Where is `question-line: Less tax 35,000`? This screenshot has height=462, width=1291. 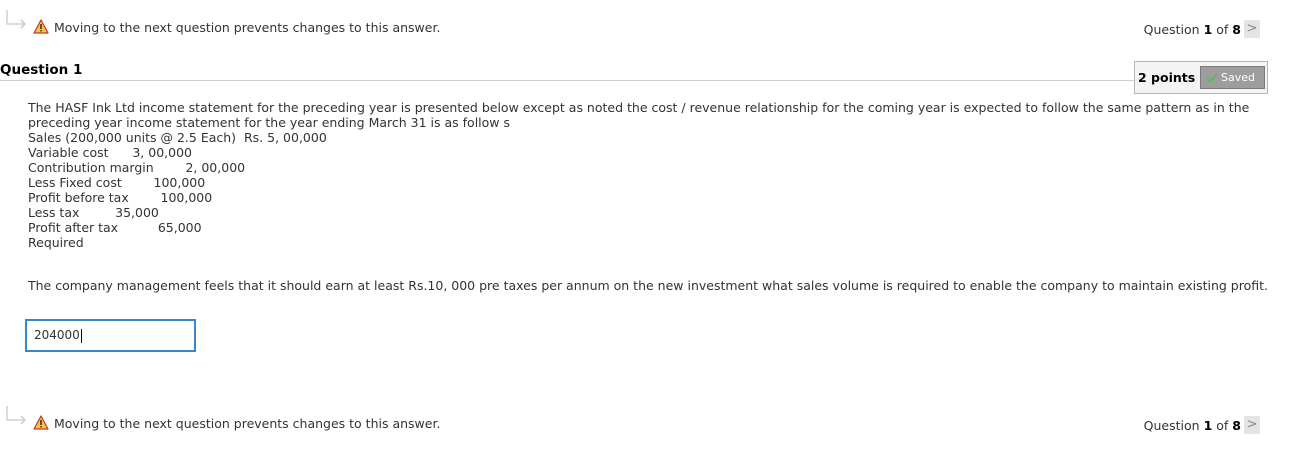
question-line: Less tax 35,000 is located at coordinates (93, 212).